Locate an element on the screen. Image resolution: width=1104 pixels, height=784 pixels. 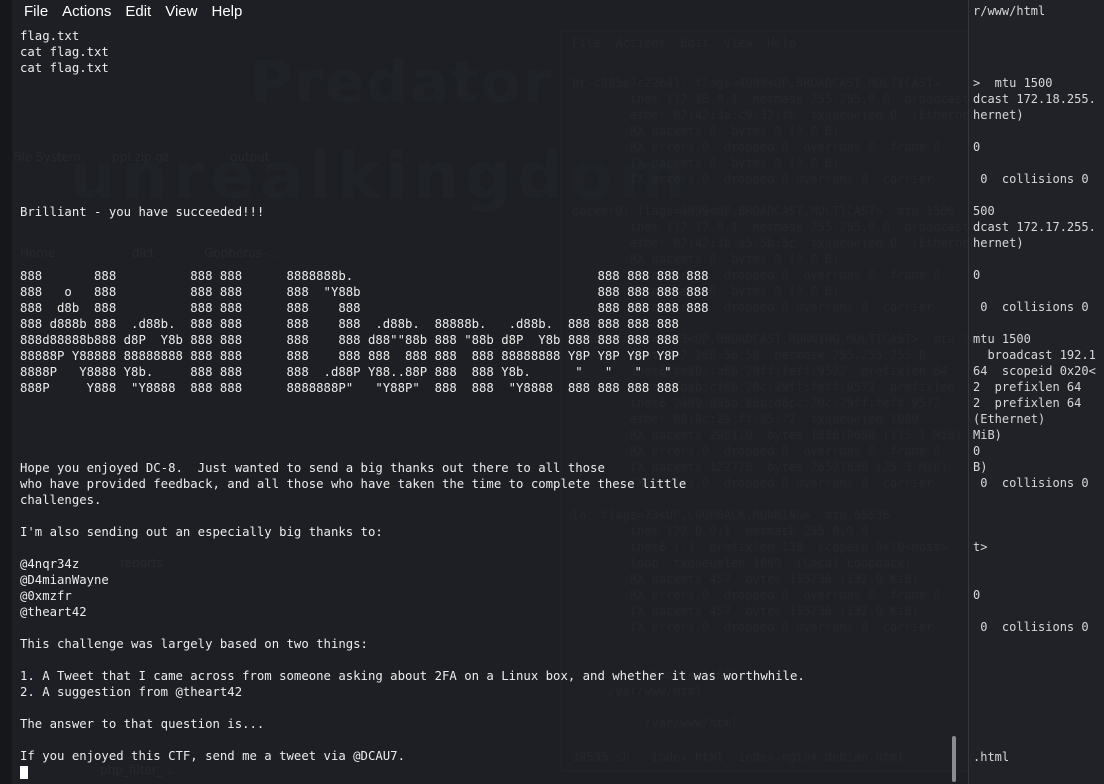
background-terminal-line: 64 scopeid 0x20< is located at coordinates (1034, 371).